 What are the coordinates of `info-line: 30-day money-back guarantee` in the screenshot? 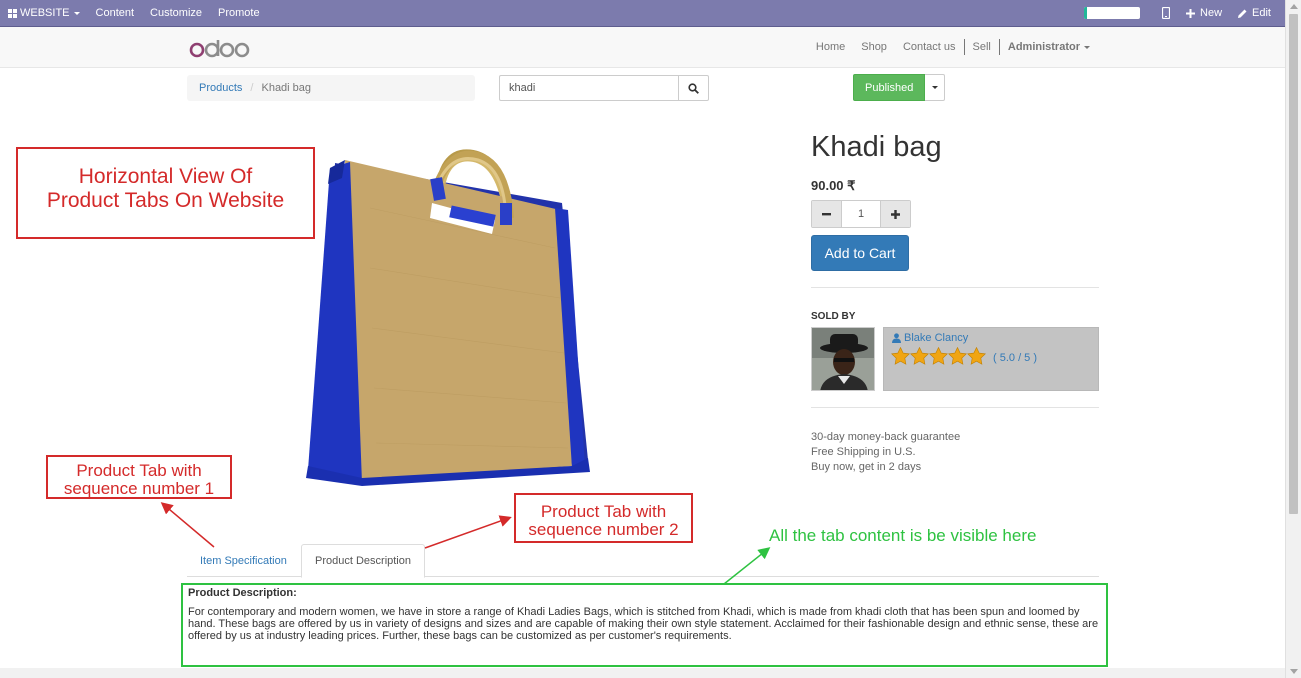 It's located at (886, 437).